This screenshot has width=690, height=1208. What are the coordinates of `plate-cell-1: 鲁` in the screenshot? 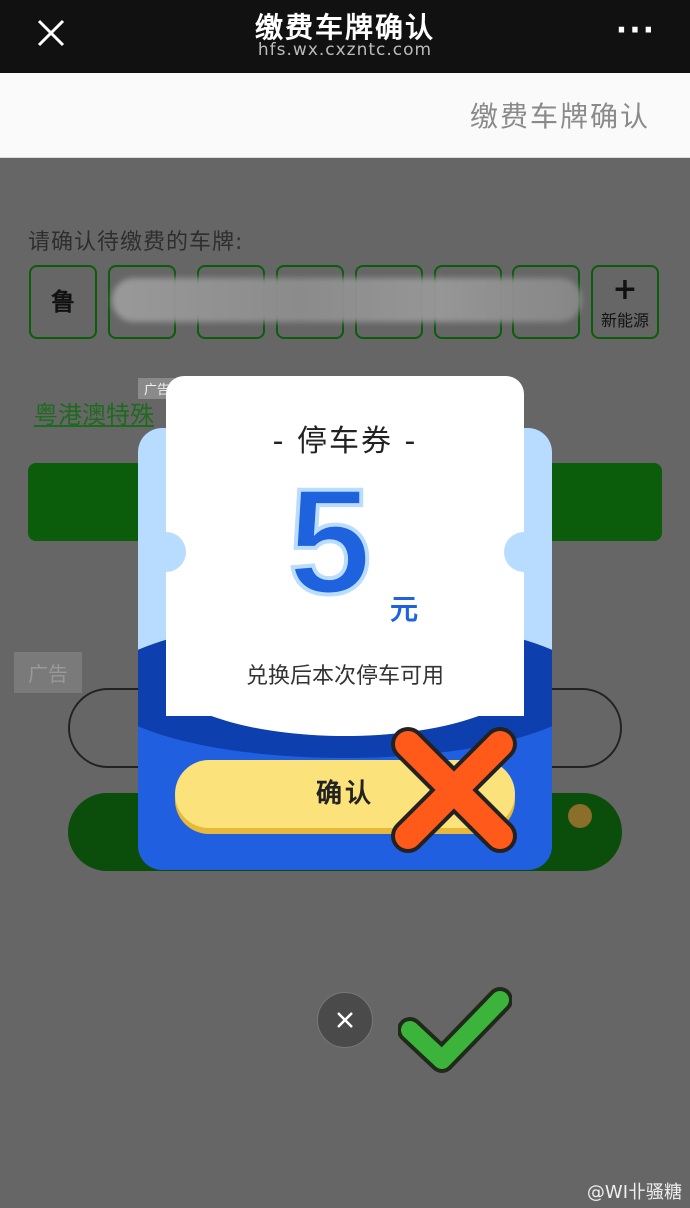 It's located at (63, 302).